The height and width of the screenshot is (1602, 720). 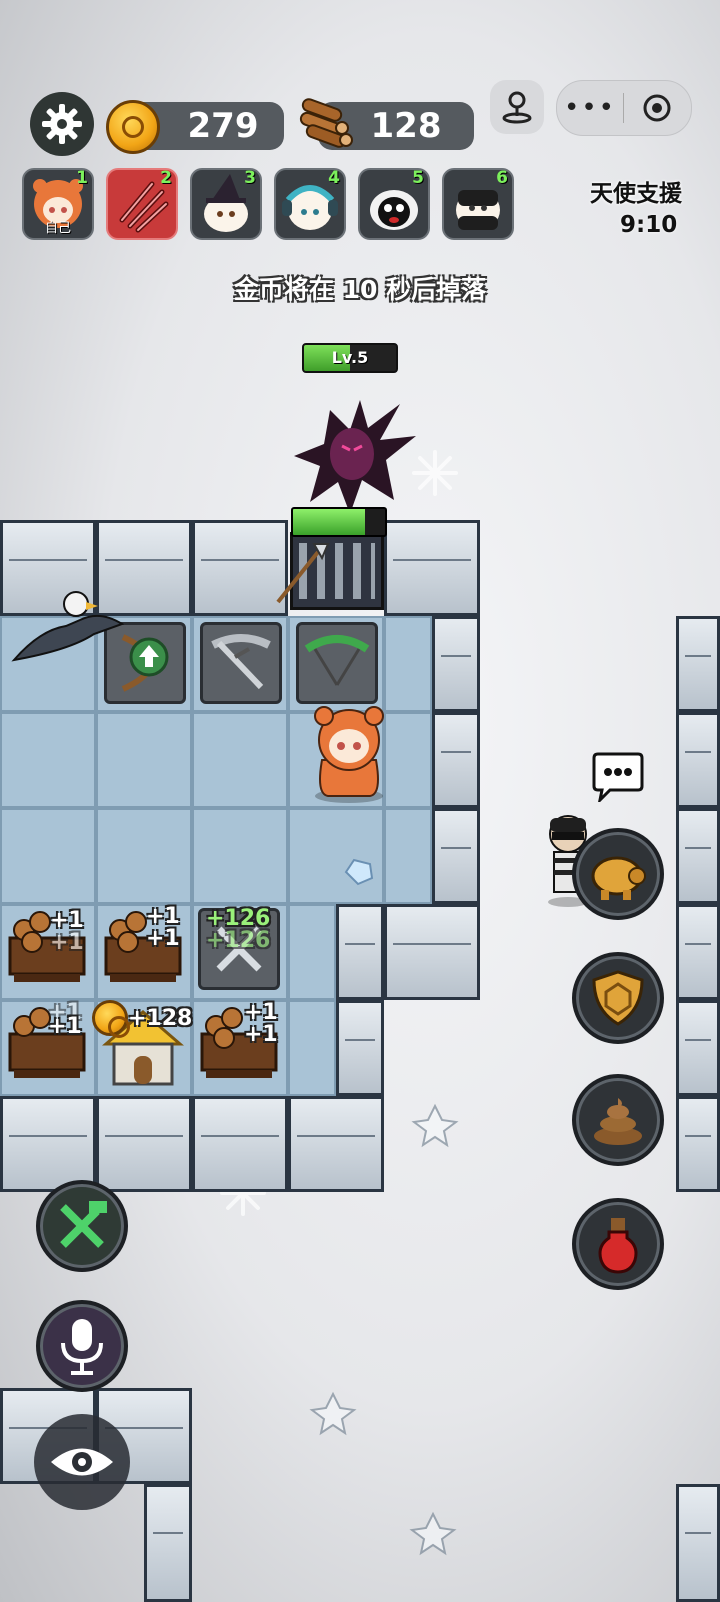 What do you see at coordinates (166, 178) in the screenshot?
I see `player-number: 2` at bounding box center [166, 178].